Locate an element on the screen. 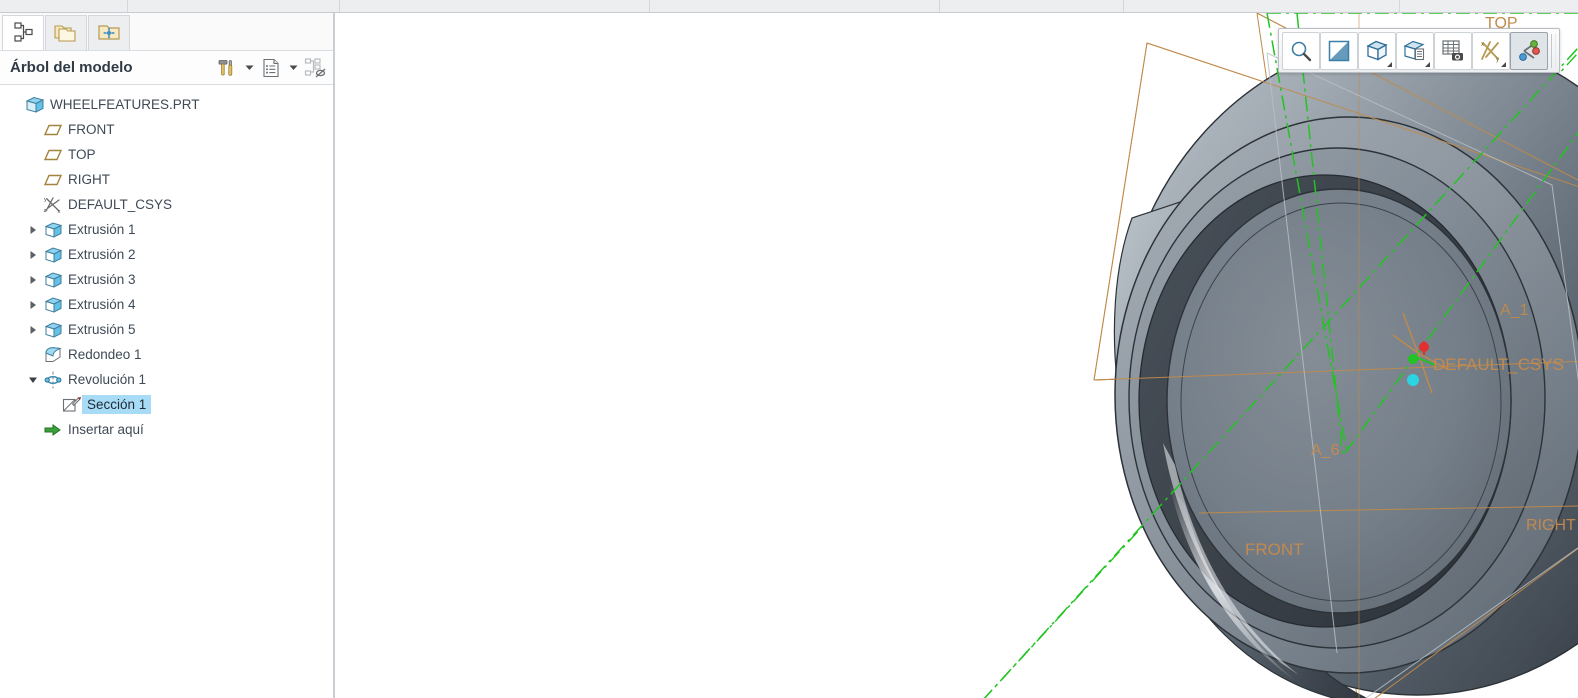  cube-icon is located at coordinates (1377, 50).